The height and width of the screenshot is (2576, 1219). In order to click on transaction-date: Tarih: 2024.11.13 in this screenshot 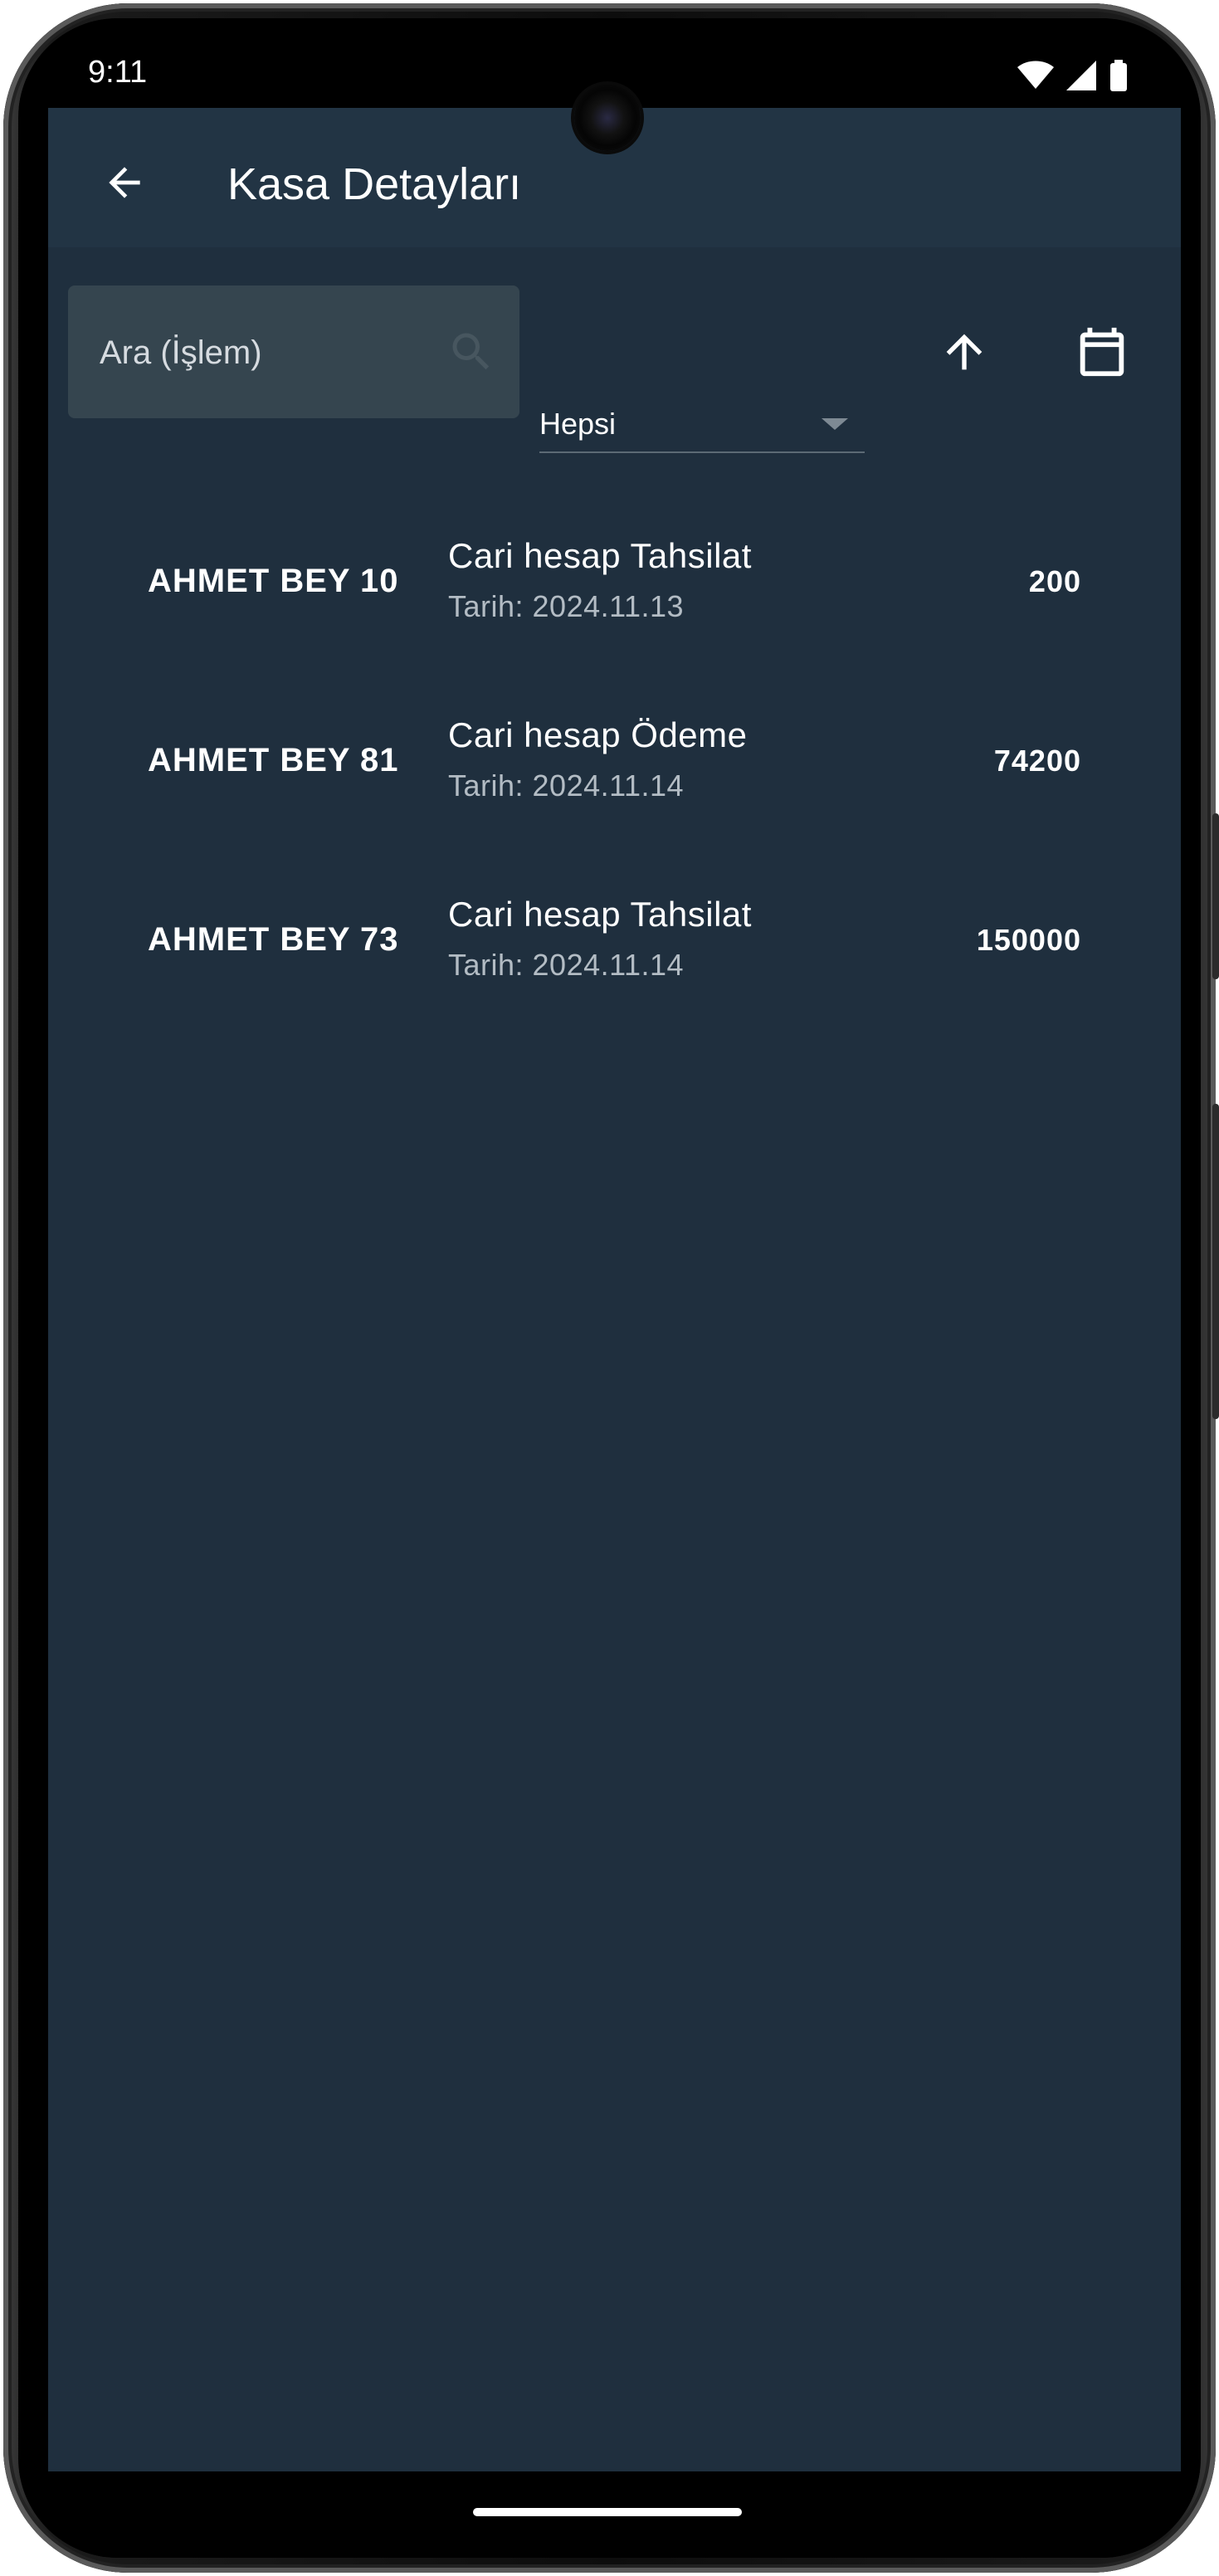, I will do `click(567, 606)`.